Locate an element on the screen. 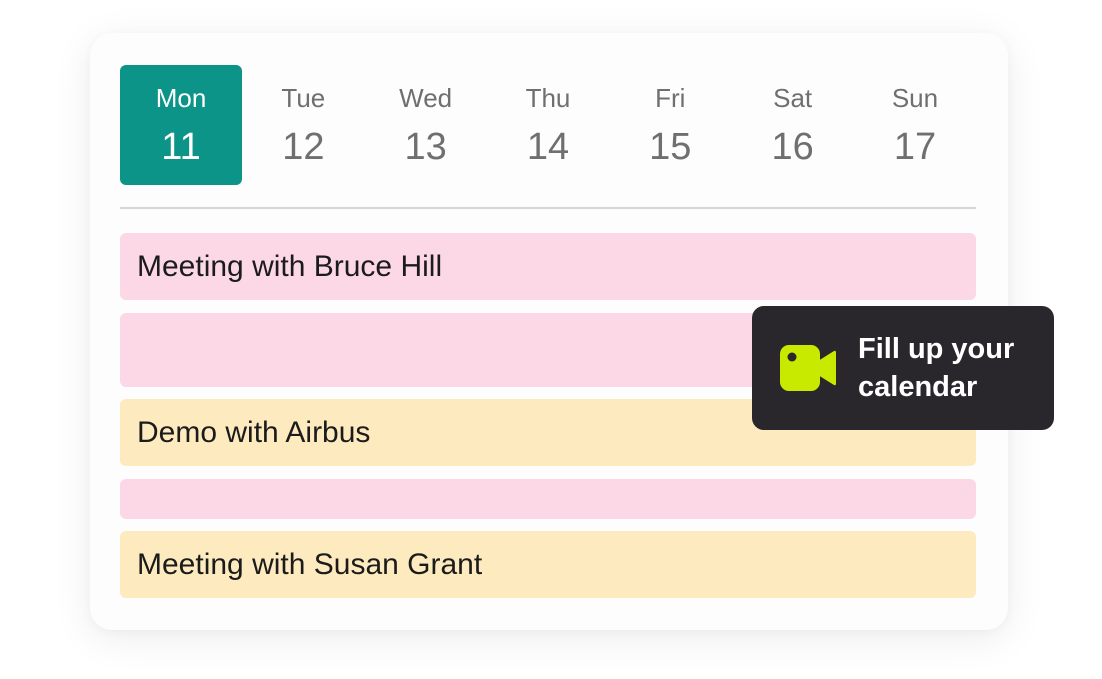 The image size is (1102, 679). day-wed: Wed 13 is located at coordinates (426, 125).